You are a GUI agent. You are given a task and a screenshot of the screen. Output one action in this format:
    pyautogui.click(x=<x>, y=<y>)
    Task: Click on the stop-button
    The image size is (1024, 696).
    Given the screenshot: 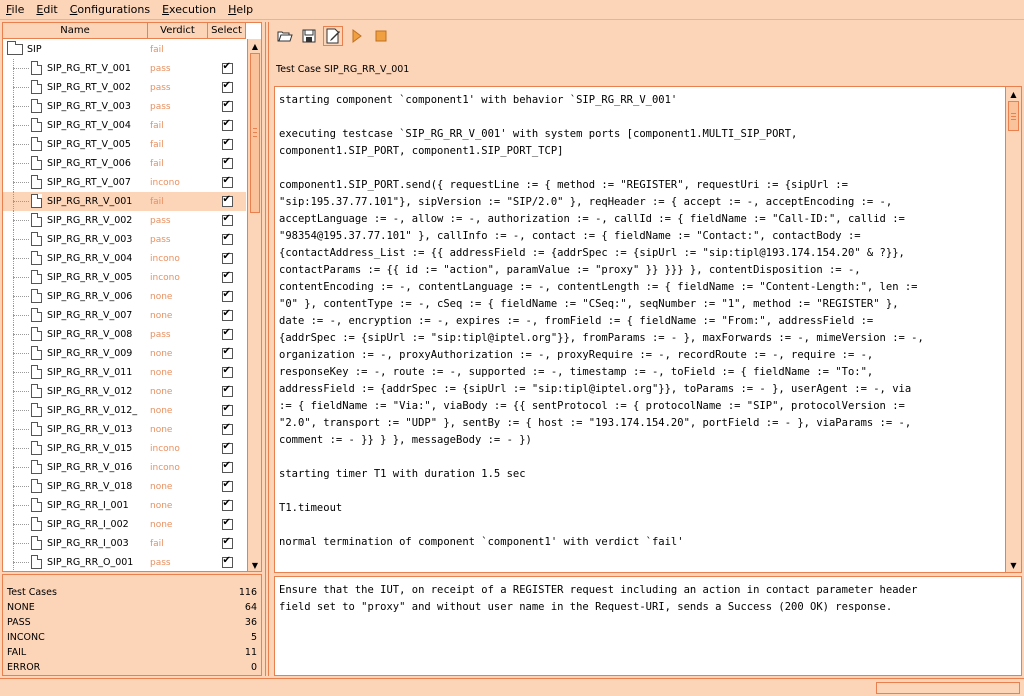 What is the action you would take?
    pyautogui.click(x=381, y=36)
    